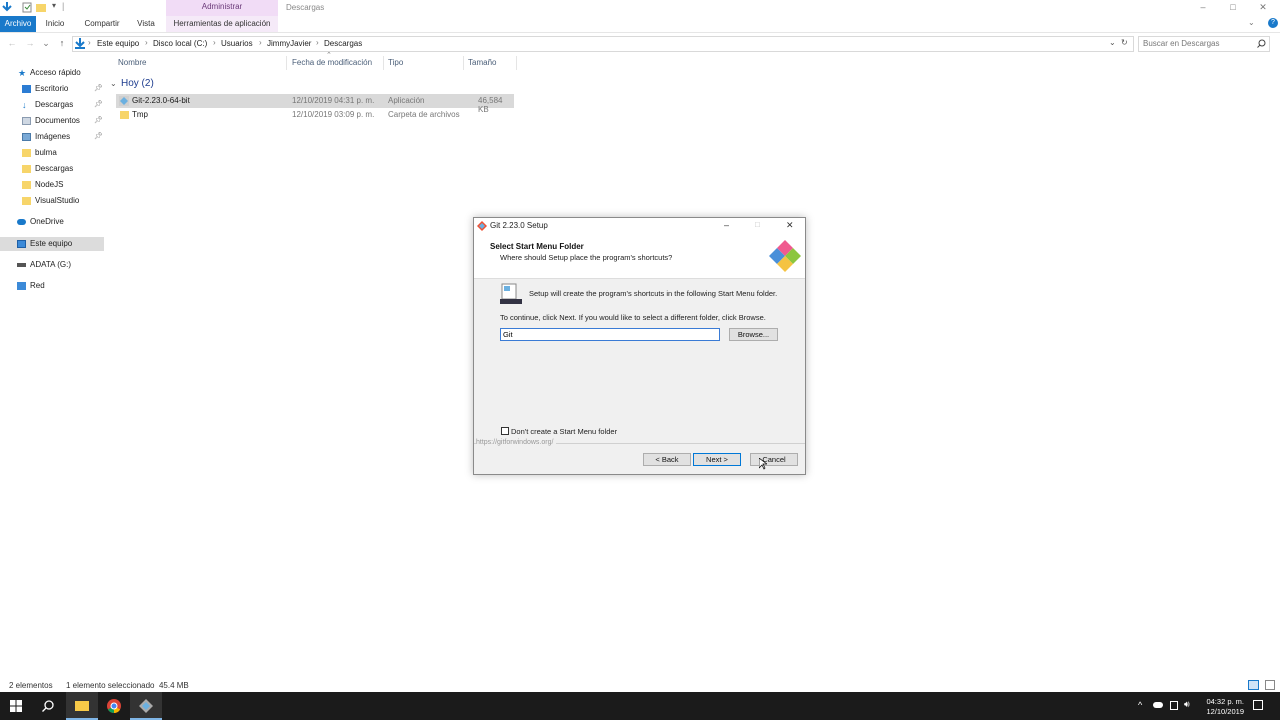 Image resolution: width=1280 pixels, height=720 pixels. What do you see at coordinates (52, 286) in the screenshot?
I see `nav-red: Red` at bounding box center [52, 286].